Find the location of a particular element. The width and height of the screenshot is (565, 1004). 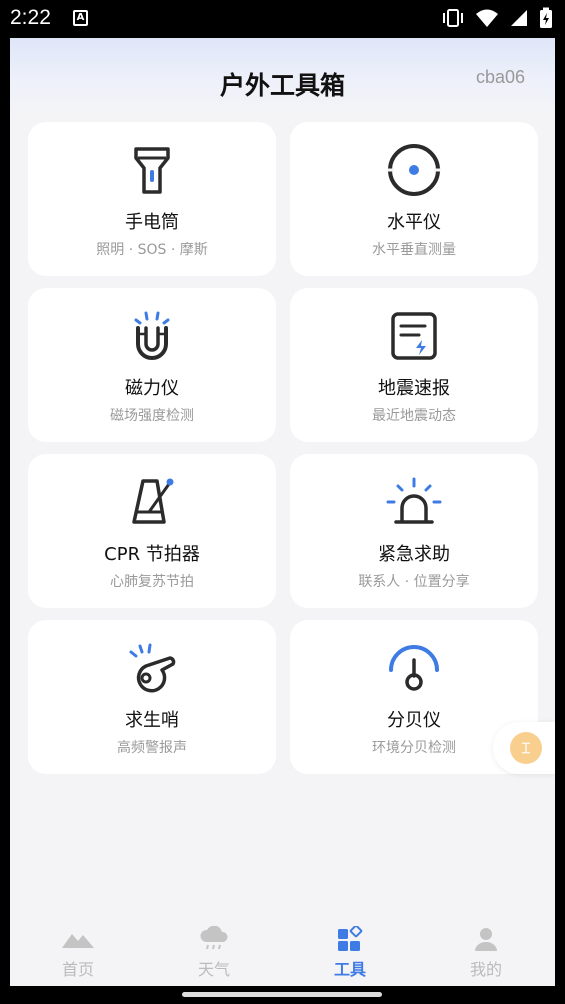

tool-card-whistle: 求生哨 高频警报声 is located at coordinates (152, 697).